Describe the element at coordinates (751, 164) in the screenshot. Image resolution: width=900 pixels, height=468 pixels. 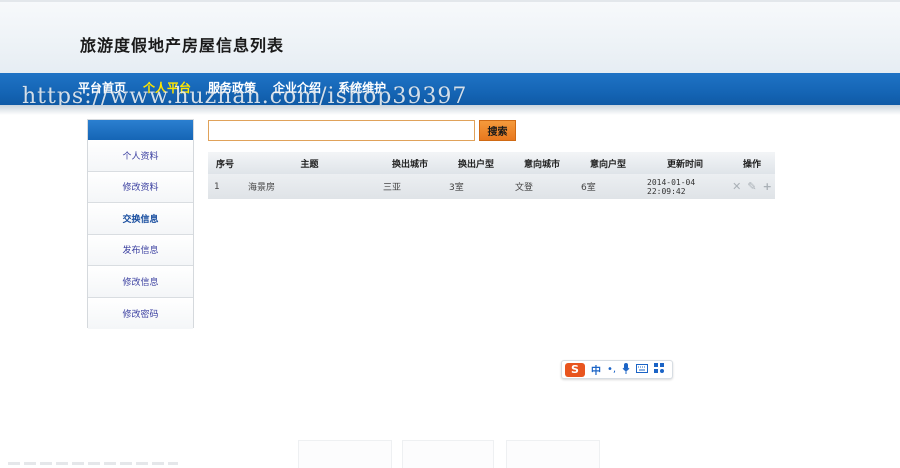
I see `column-header-actions: 操作` at that location.